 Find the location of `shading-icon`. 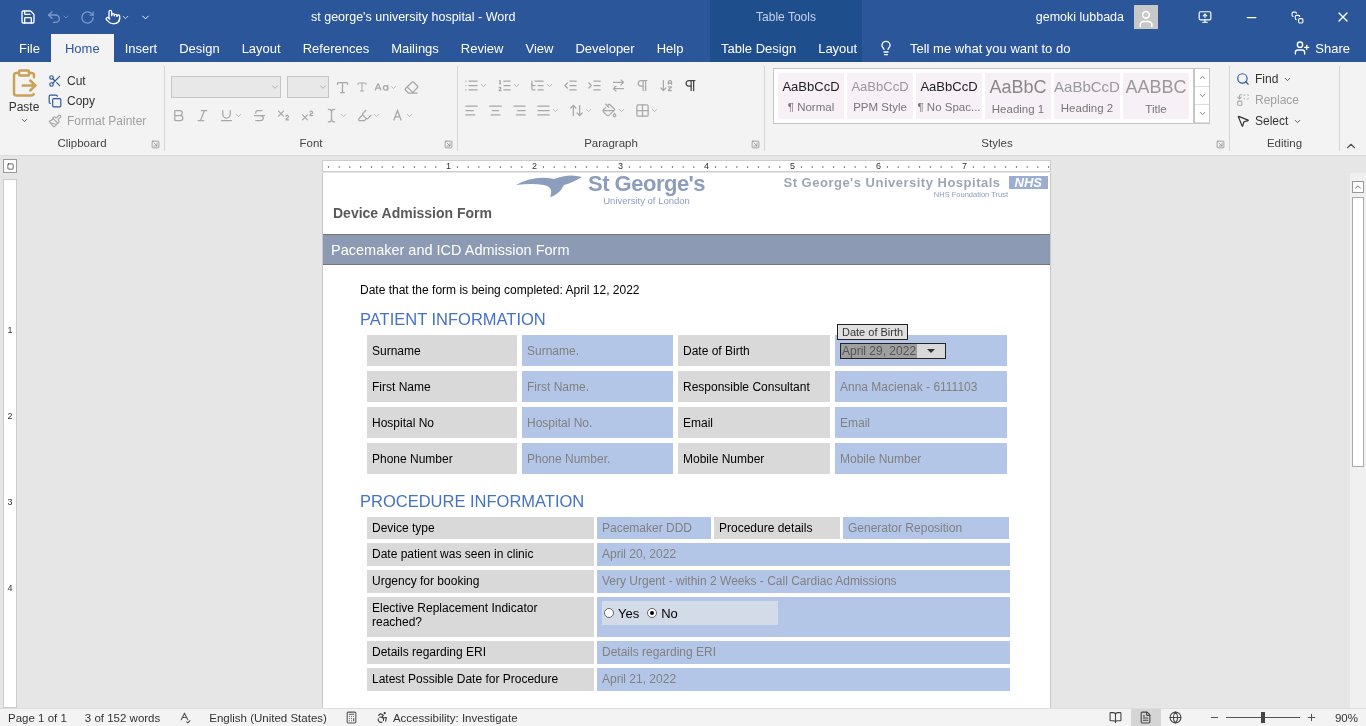

shading-icon is located at coordinates (614, 110).